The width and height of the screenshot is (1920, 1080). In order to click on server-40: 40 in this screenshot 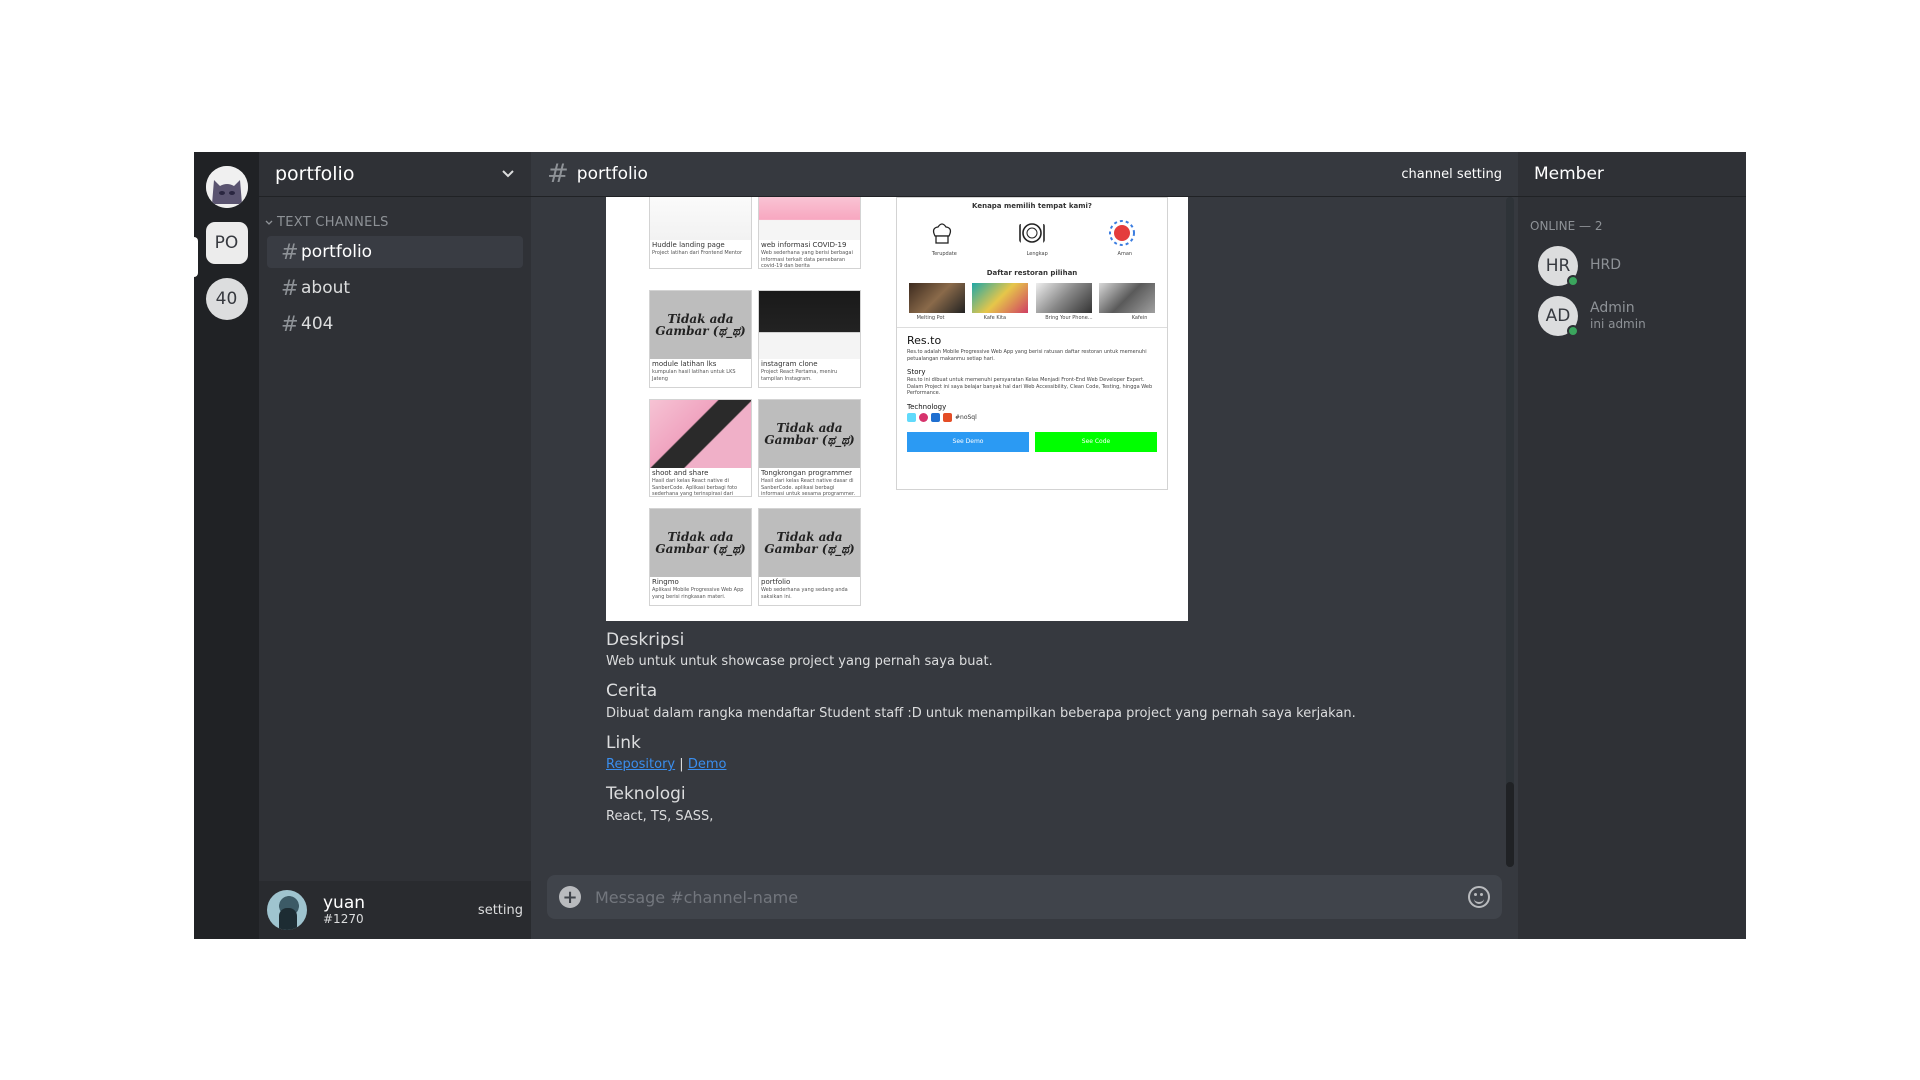, I will do `click(226, 299)`.